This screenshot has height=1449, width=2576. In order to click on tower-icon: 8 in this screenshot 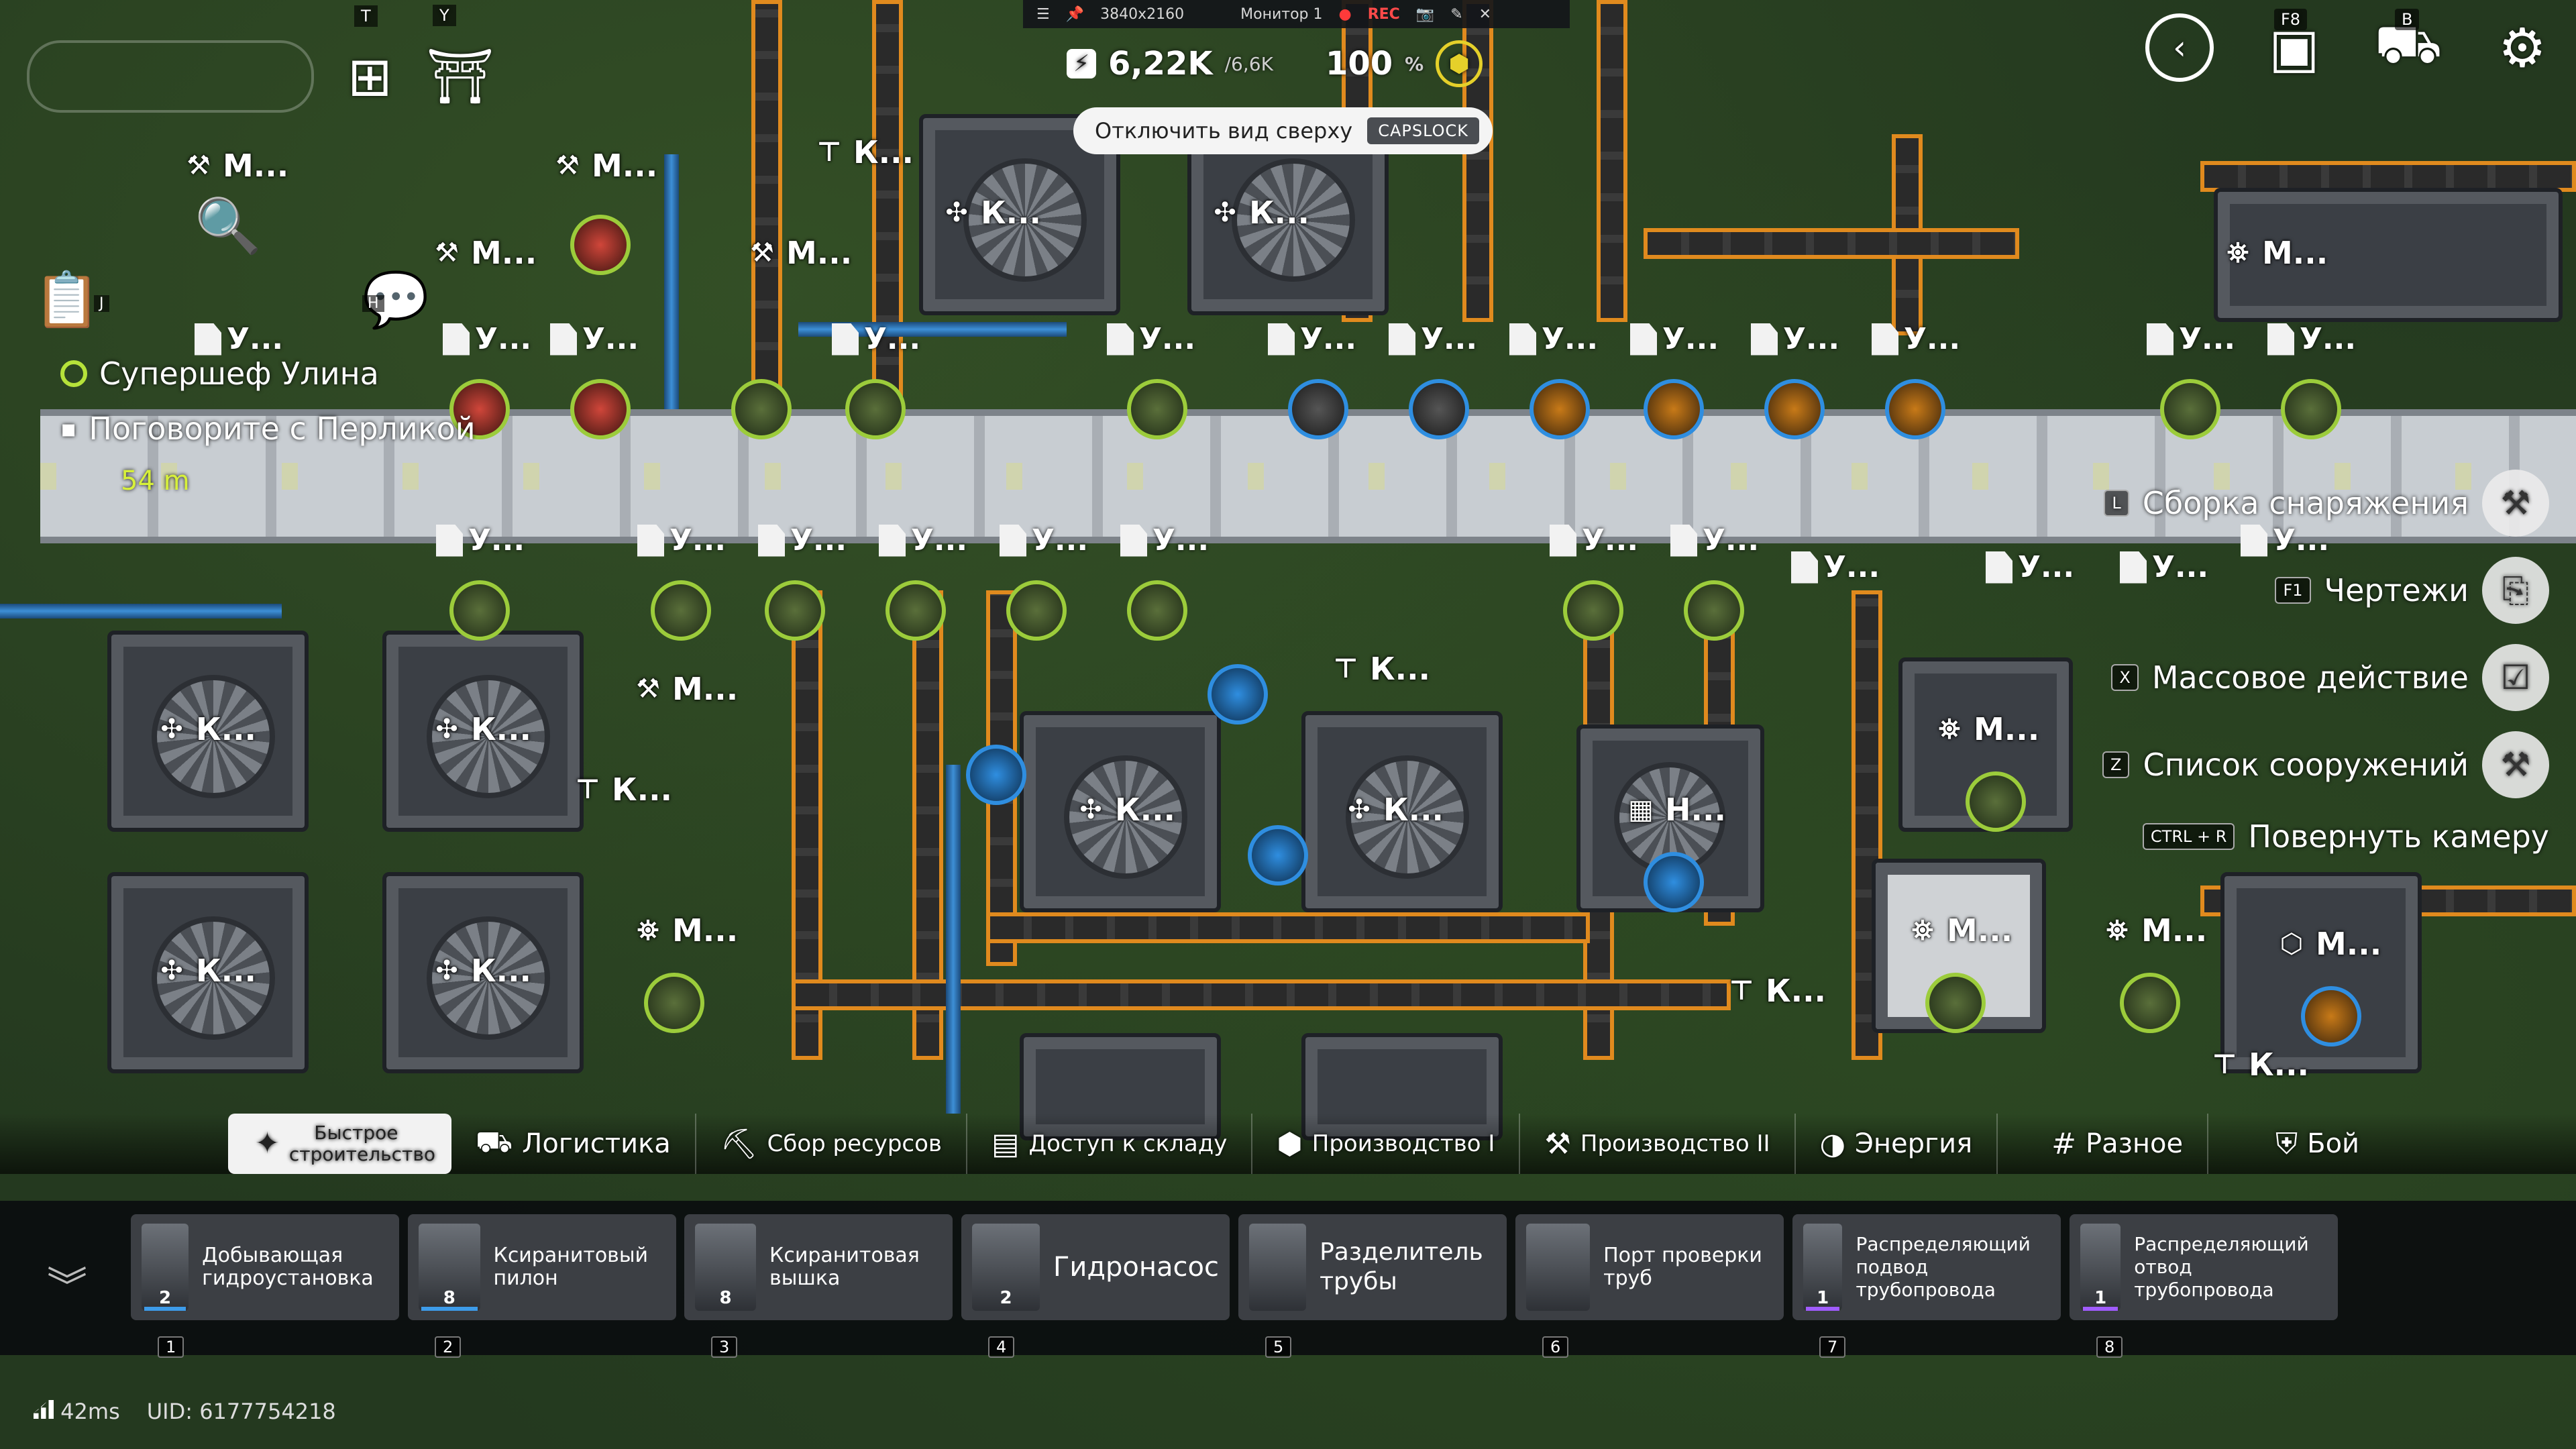, I will do `click(726, 1267)`.